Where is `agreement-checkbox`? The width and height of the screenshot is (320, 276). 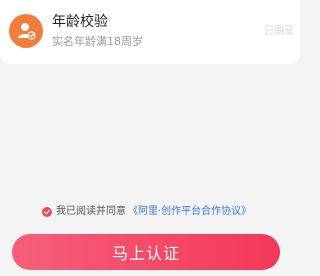
agreement-checkbox is located at coordinates (47, 212).